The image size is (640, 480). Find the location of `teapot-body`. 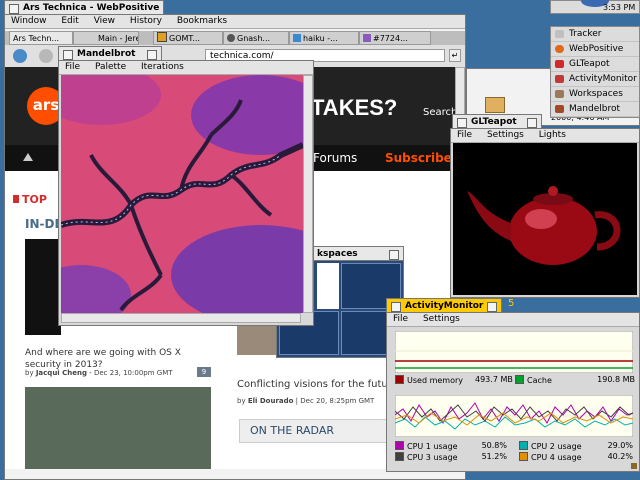

teapot-body is located at coordinates (553, 231).